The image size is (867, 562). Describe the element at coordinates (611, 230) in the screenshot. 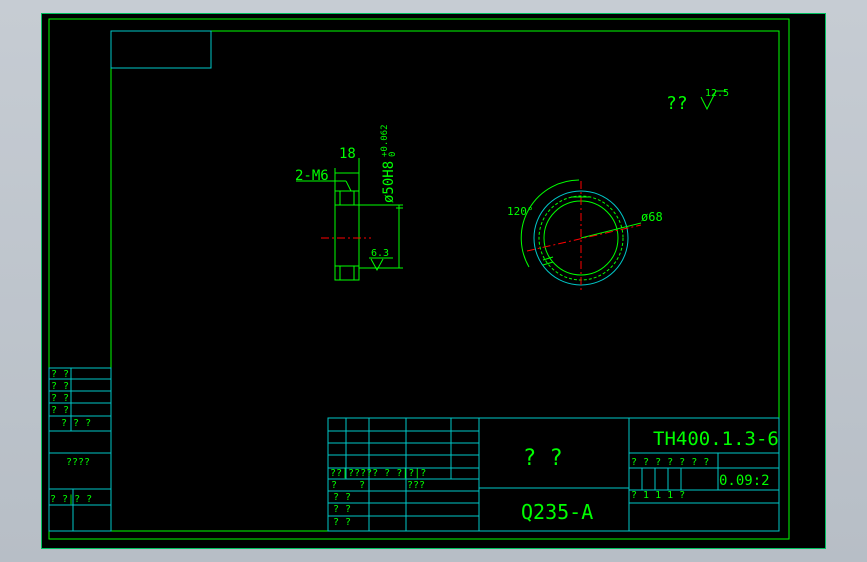

I see `diameter-leader` at that location.